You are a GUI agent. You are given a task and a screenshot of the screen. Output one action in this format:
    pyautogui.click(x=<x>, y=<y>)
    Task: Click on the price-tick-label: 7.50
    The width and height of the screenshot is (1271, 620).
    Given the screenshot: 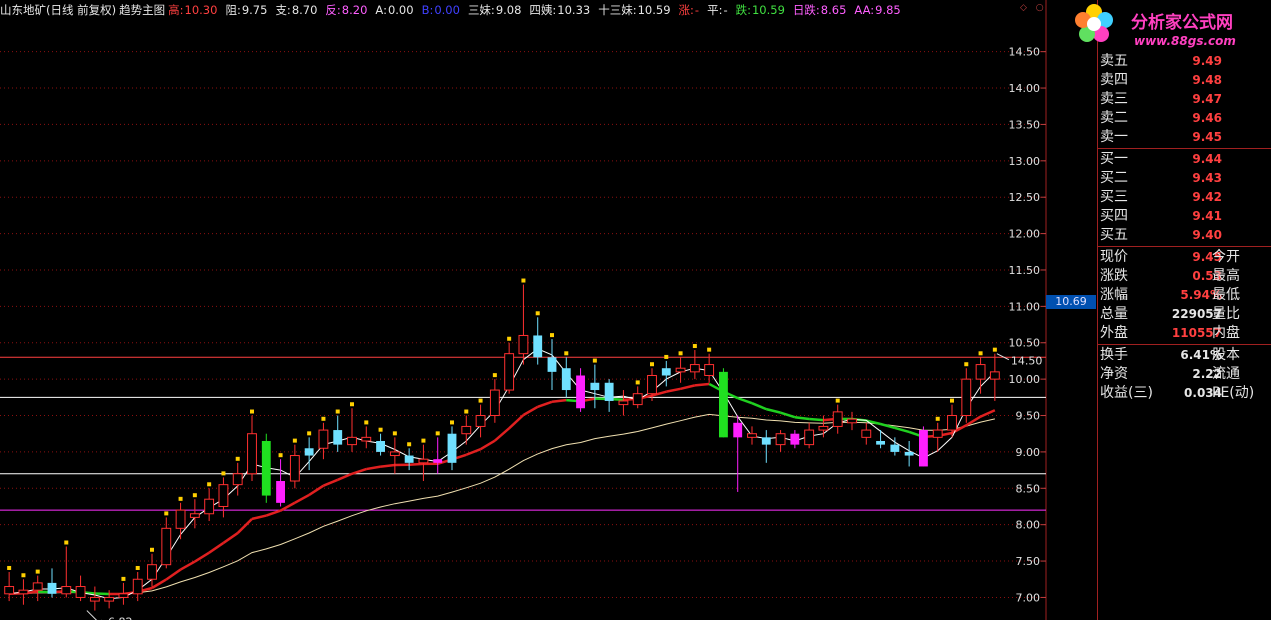 What is the action you would take?
    pyautogui.click(x=1028, y=561)
    